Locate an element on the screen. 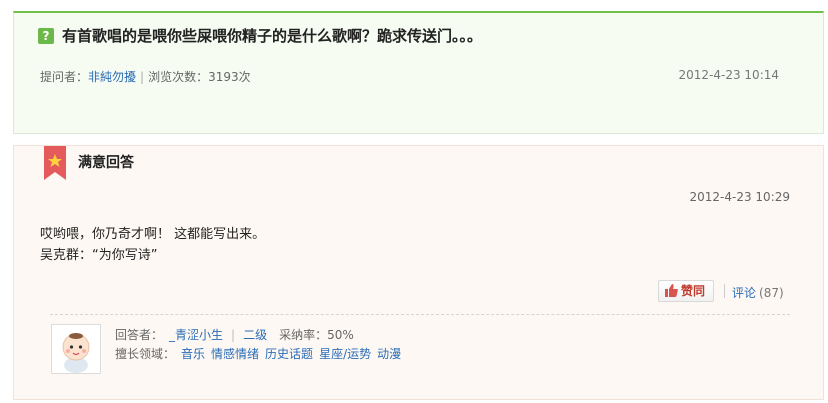 Image resolution: width=828 pixels, height=403 pixels. adopt-rate-label: 采纳率： is located at coordinates (303, 335).